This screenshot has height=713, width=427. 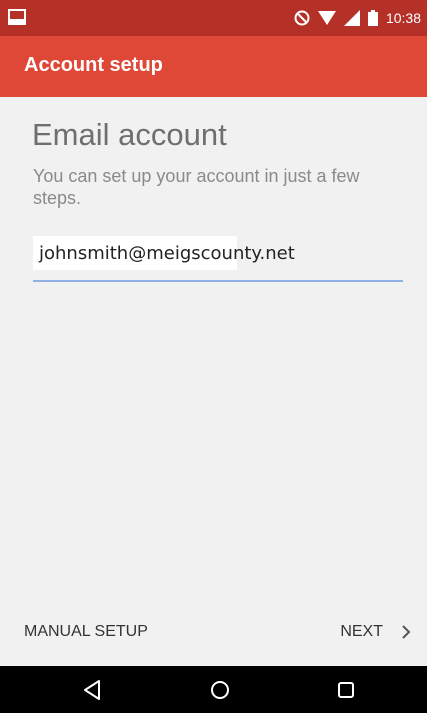 What do you see at coordinates (167, 253) in the screenshot?
I see `email-value: johnsmith@meigscounty.net` at bounding box center [167, 253].